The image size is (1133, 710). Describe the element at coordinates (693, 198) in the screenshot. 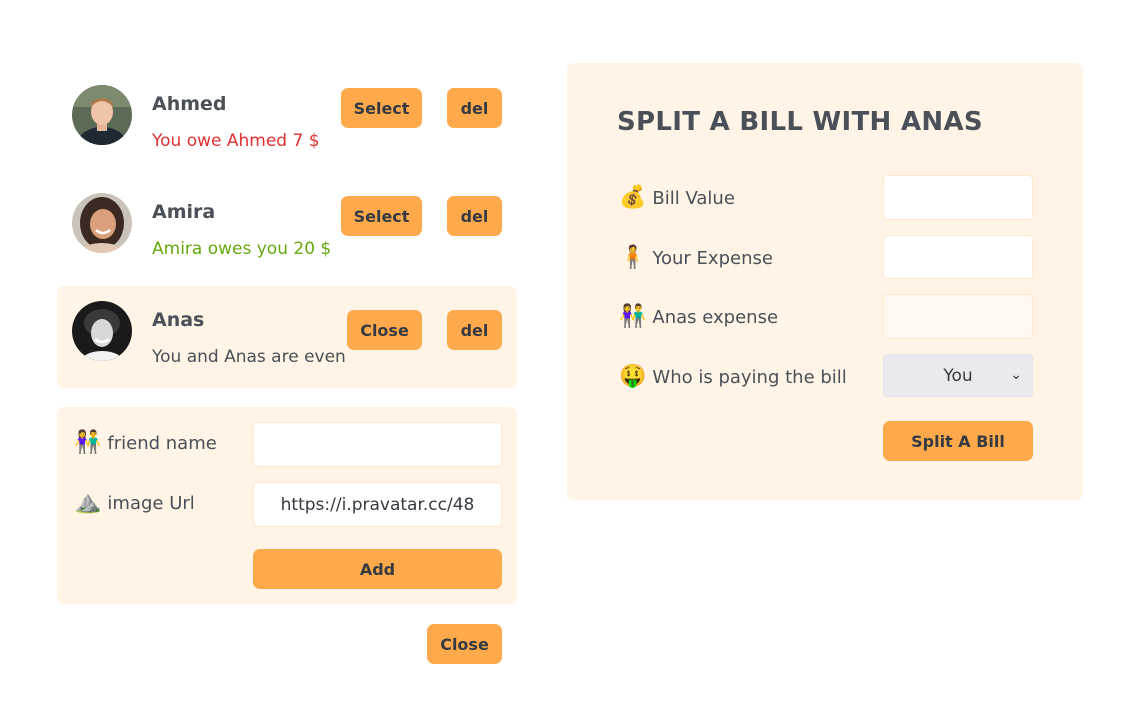

I see `bill-value-label-text: Bill Value` at that location.